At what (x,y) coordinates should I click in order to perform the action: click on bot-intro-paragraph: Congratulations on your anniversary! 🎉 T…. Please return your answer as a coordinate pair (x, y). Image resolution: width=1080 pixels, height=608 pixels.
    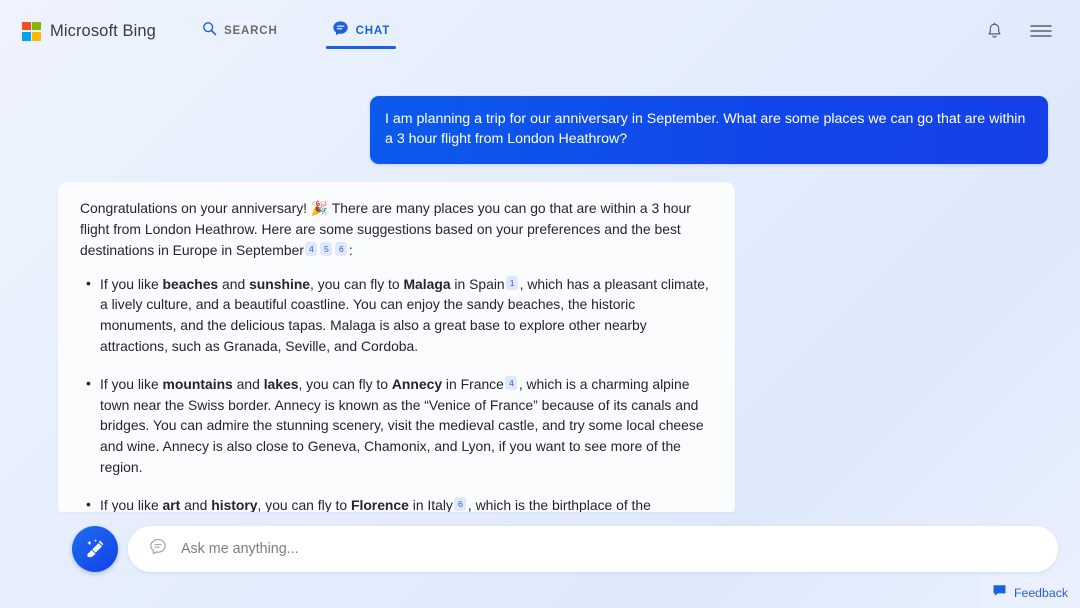
    Looking at the image, I should click on (396, 229).